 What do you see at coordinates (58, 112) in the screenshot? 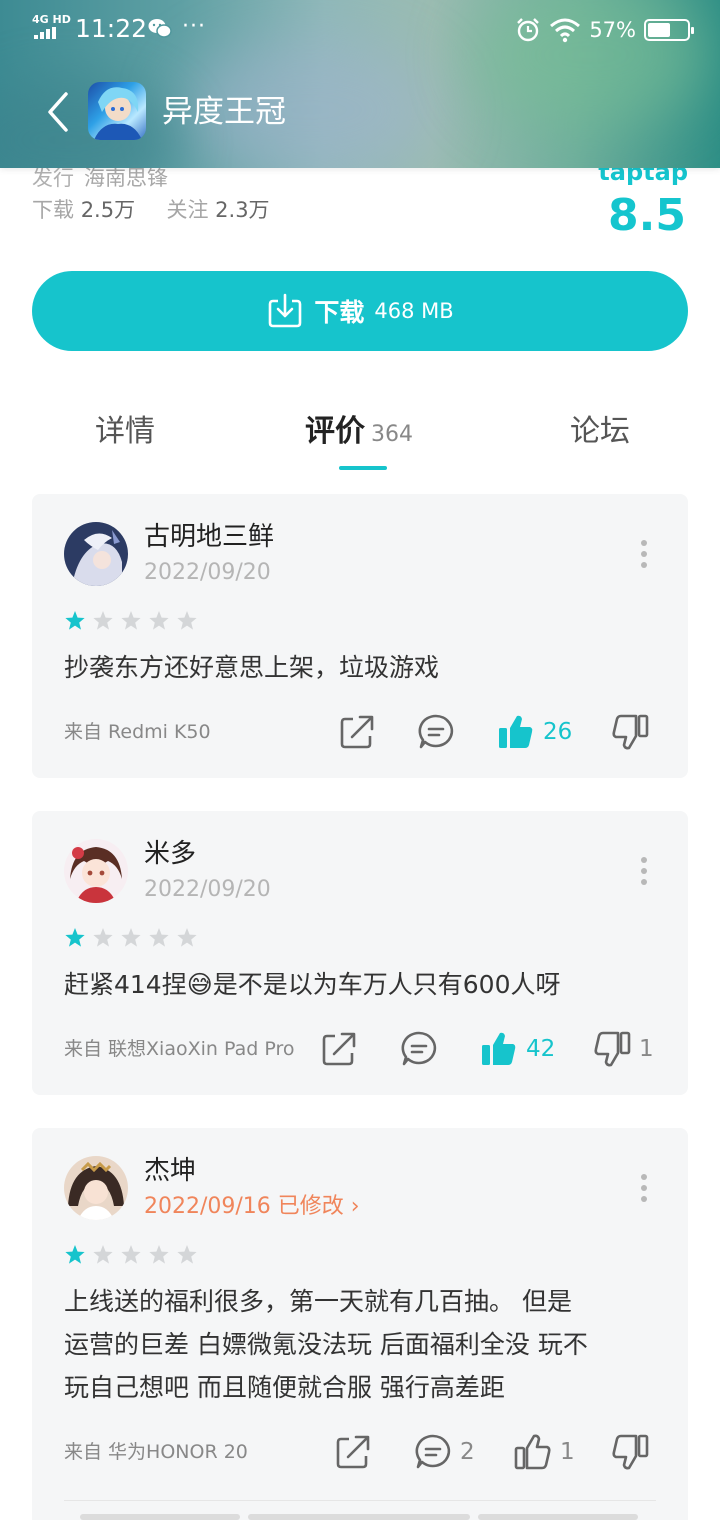
I see `back-button` at bounding box center [58, 112].